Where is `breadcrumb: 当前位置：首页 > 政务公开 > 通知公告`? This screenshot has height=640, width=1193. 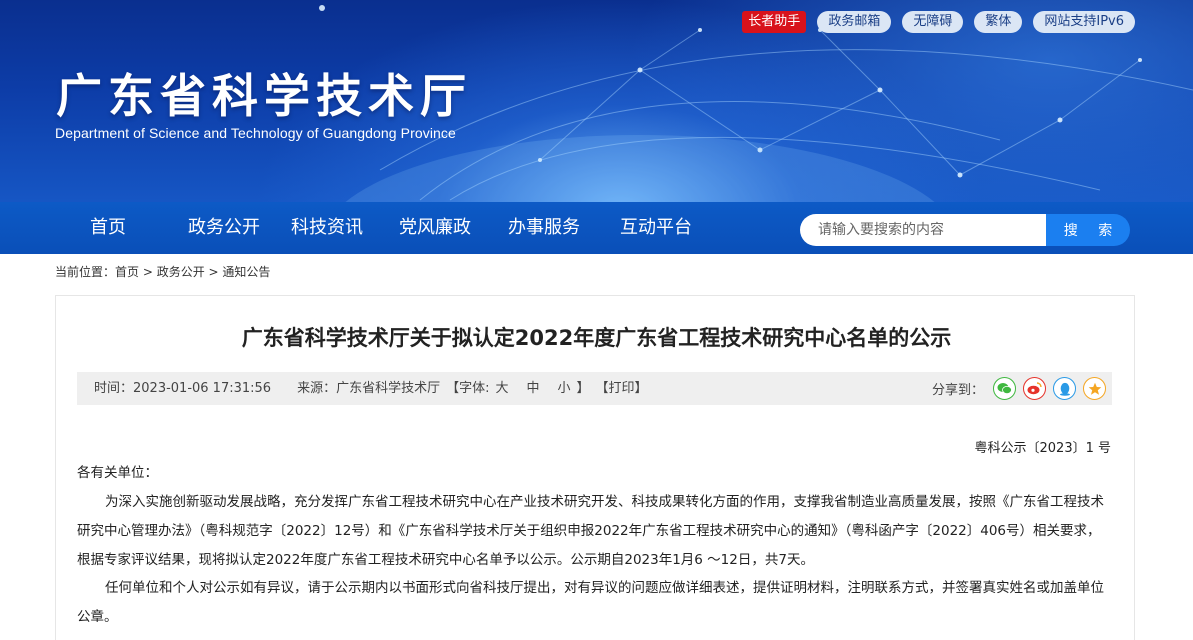 breadcrumb: 当前位置：首页 > 政务公开 > 通知公告 is located at coordinates (162, 271).